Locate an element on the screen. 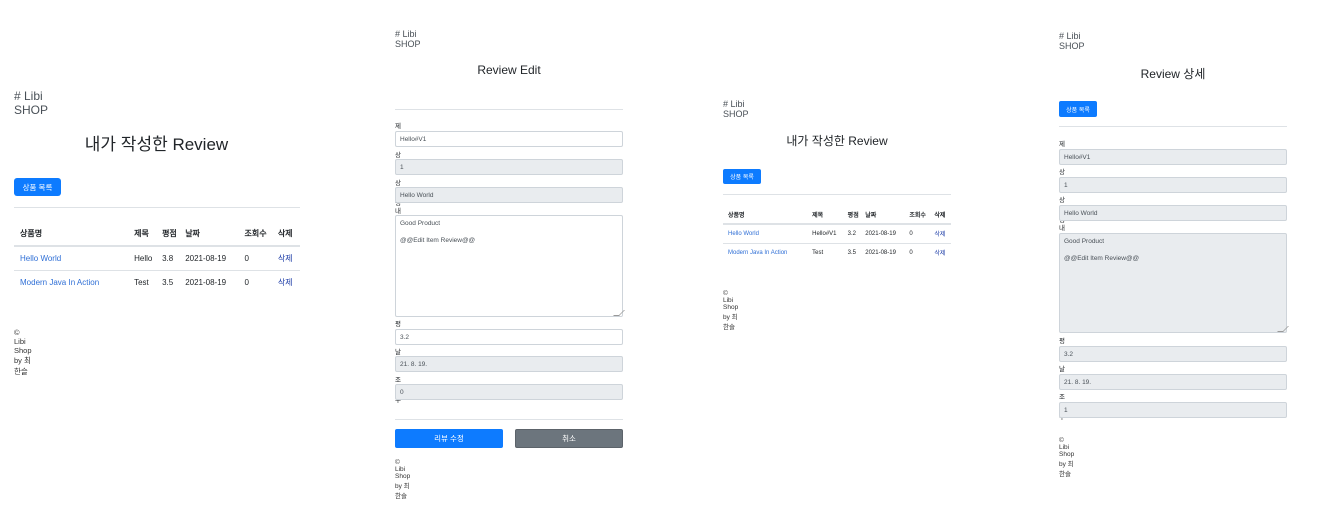 This screenshot has width=1319, height=508. review-title: Hello is located at coordinates (147, 257).